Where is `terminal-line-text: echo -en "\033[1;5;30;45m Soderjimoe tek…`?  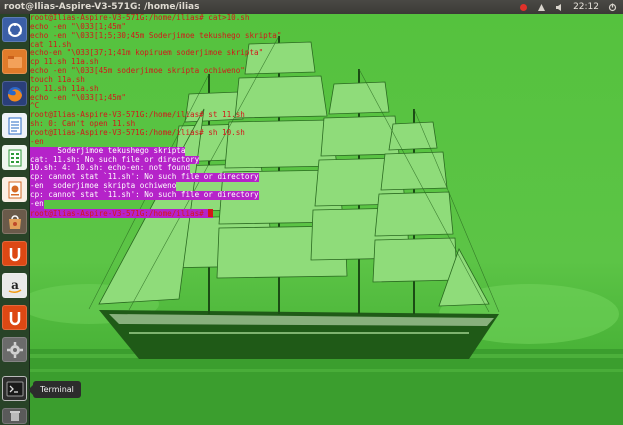
terminal-line-text: echo -en "\033[1;5;30;45m Soderjimoe tek… is located at coordinates (156, 35).